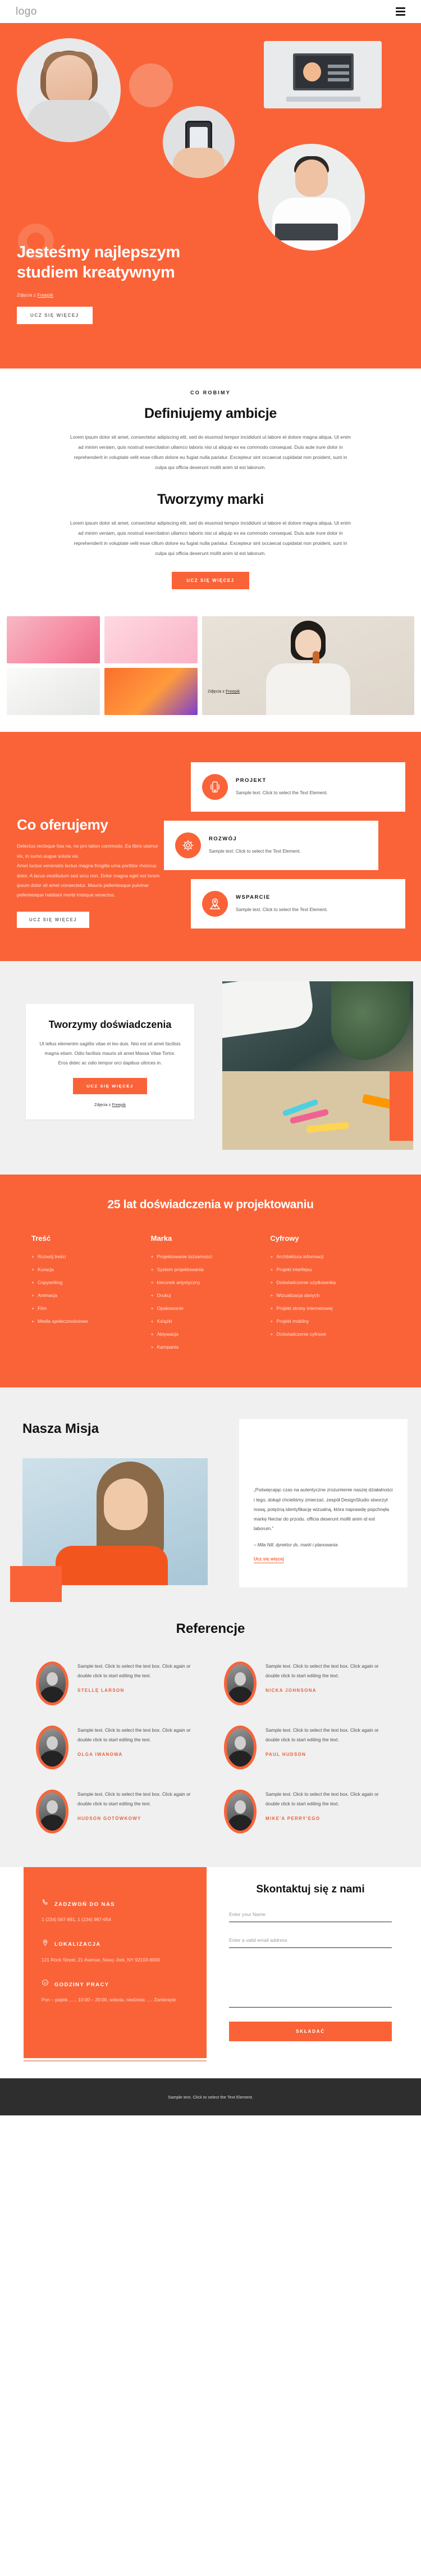 The height and width of the screenshot is (2576, 421). What do you see at coordinates (26, 12) in the screenshot?
I see `logo: logo` at bounding box center [26, 12].